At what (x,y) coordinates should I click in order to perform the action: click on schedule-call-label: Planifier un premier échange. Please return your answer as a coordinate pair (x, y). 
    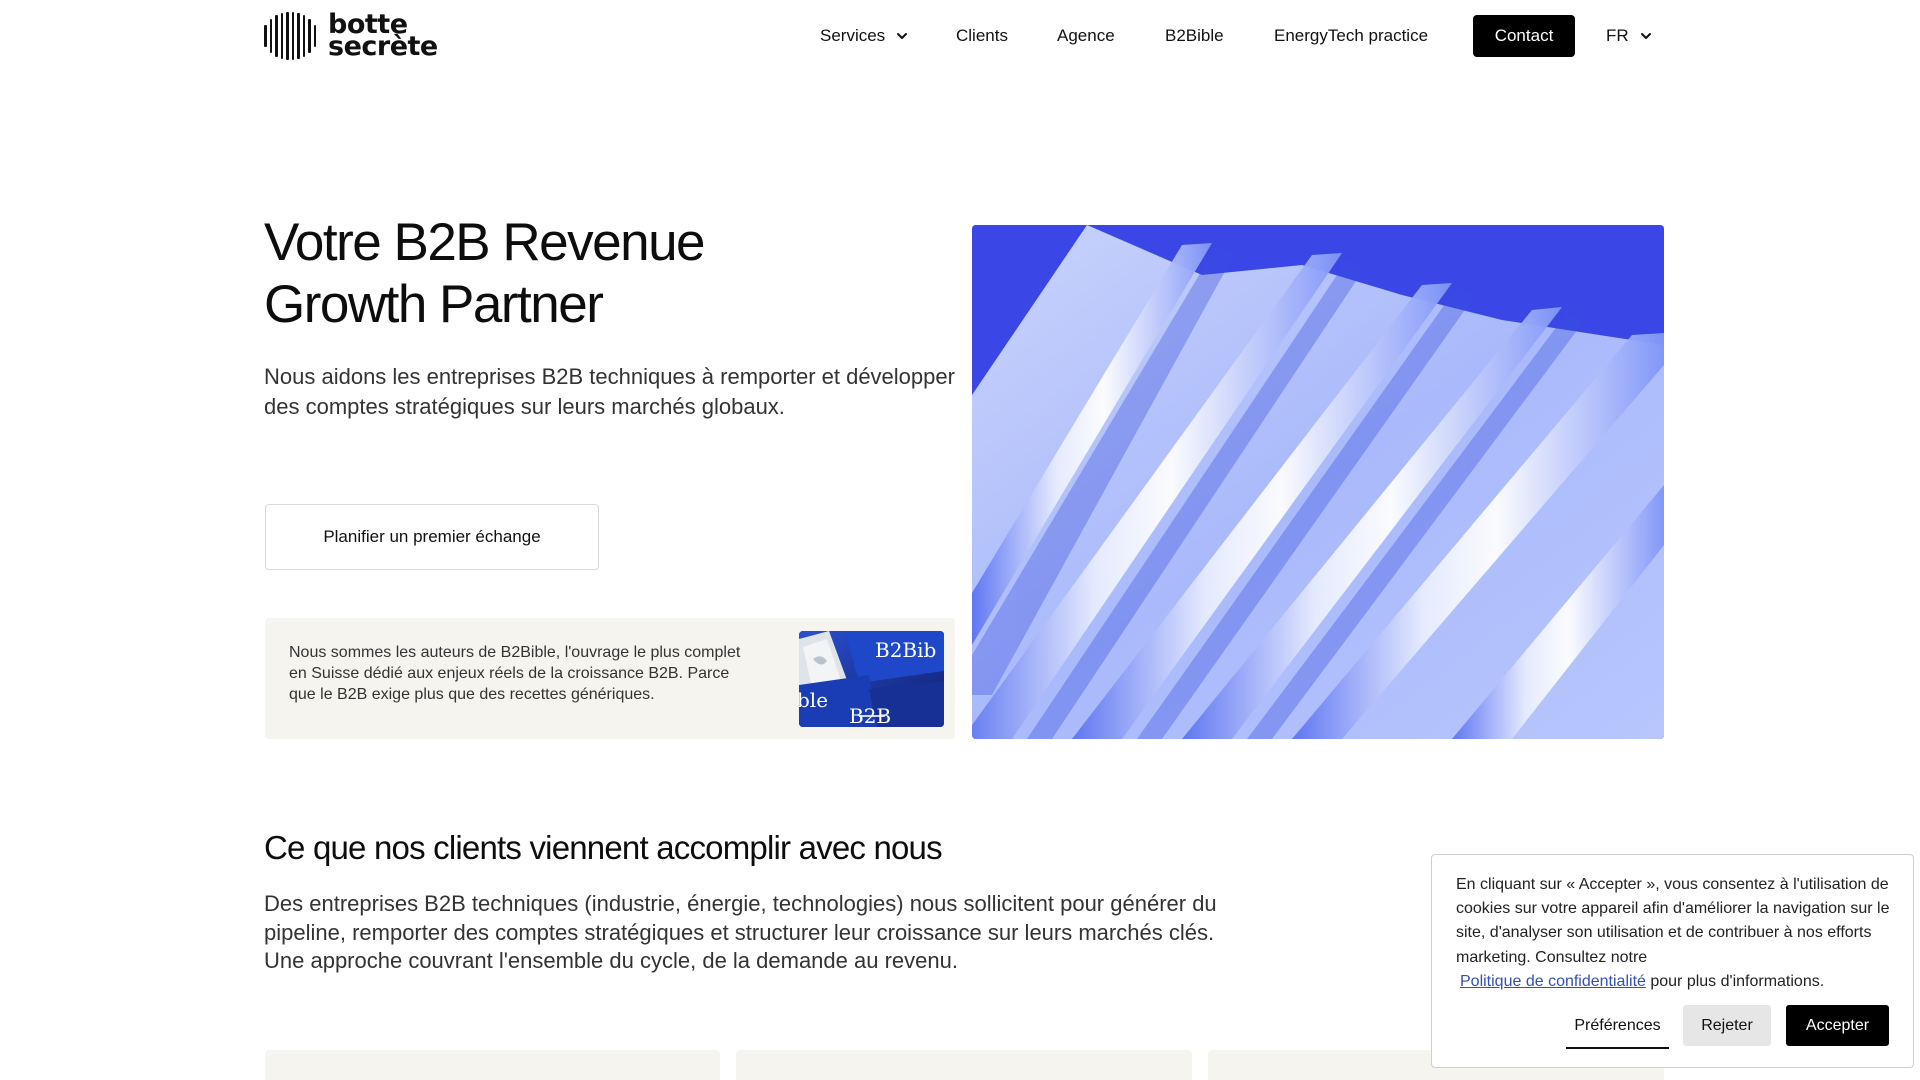
    Looking at the image, I should click on (432, 536).